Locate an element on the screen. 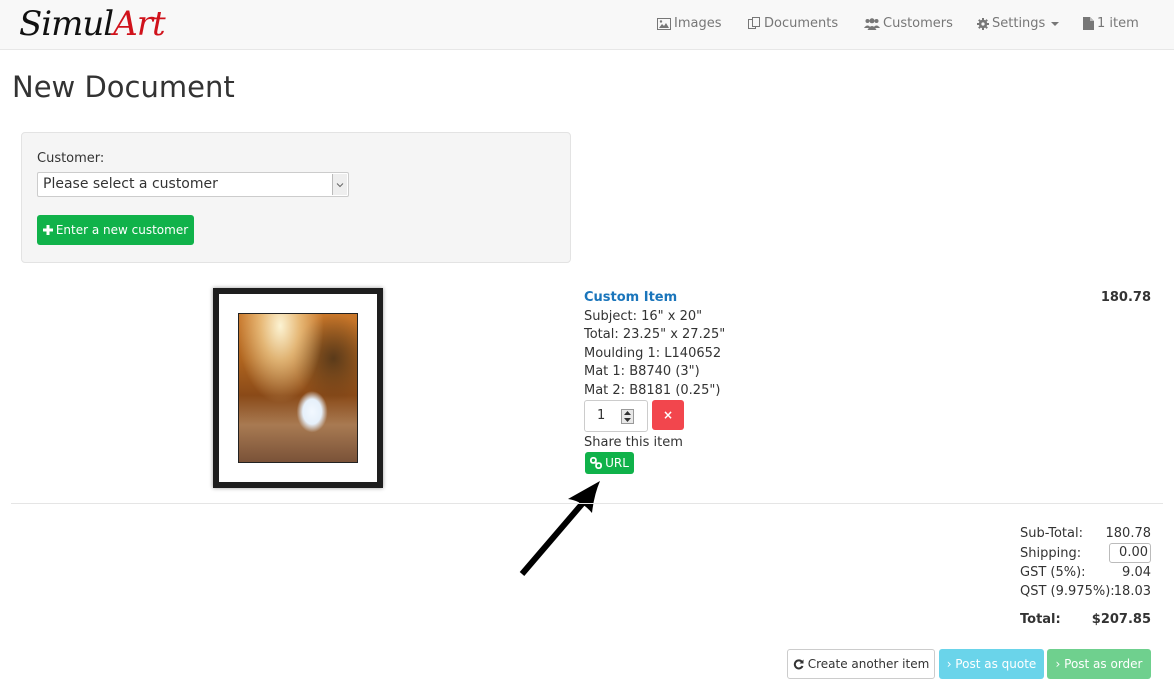 The image size is (1174, 697). brand-part2: Art is located at coordinates (139, 24).